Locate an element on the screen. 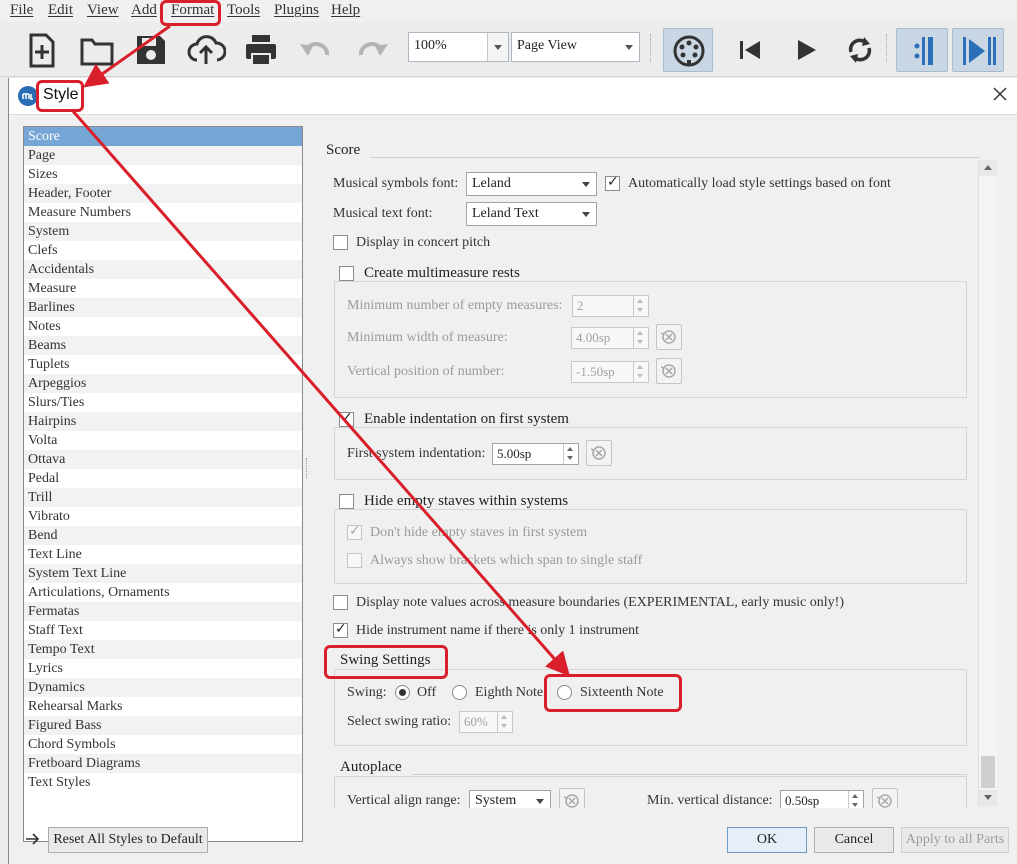 This screenshot has height=864, width=1017. list-item: Articulations, Ornaments is located at coordinates (163, 592).